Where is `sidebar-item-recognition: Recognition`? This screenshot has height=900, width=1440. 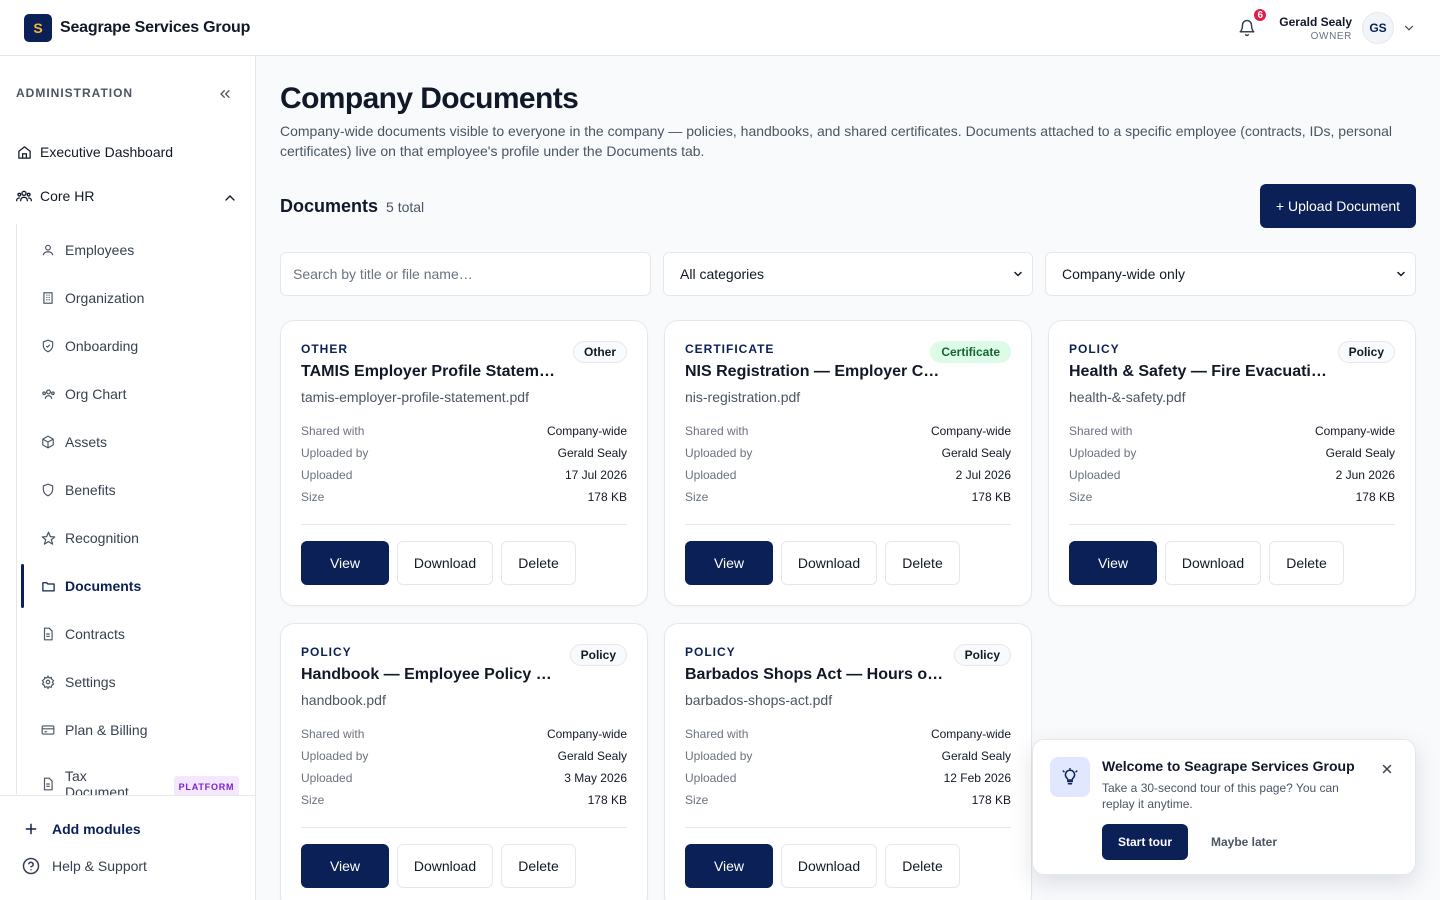
sidebar-item-recognition: Recognition is located at coordinates (140, 538).